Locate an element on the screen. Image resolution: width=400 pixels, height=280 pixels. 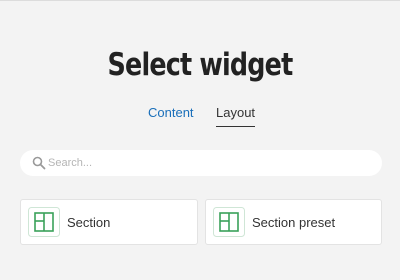
top-divider is located at coordinates (200, 0).